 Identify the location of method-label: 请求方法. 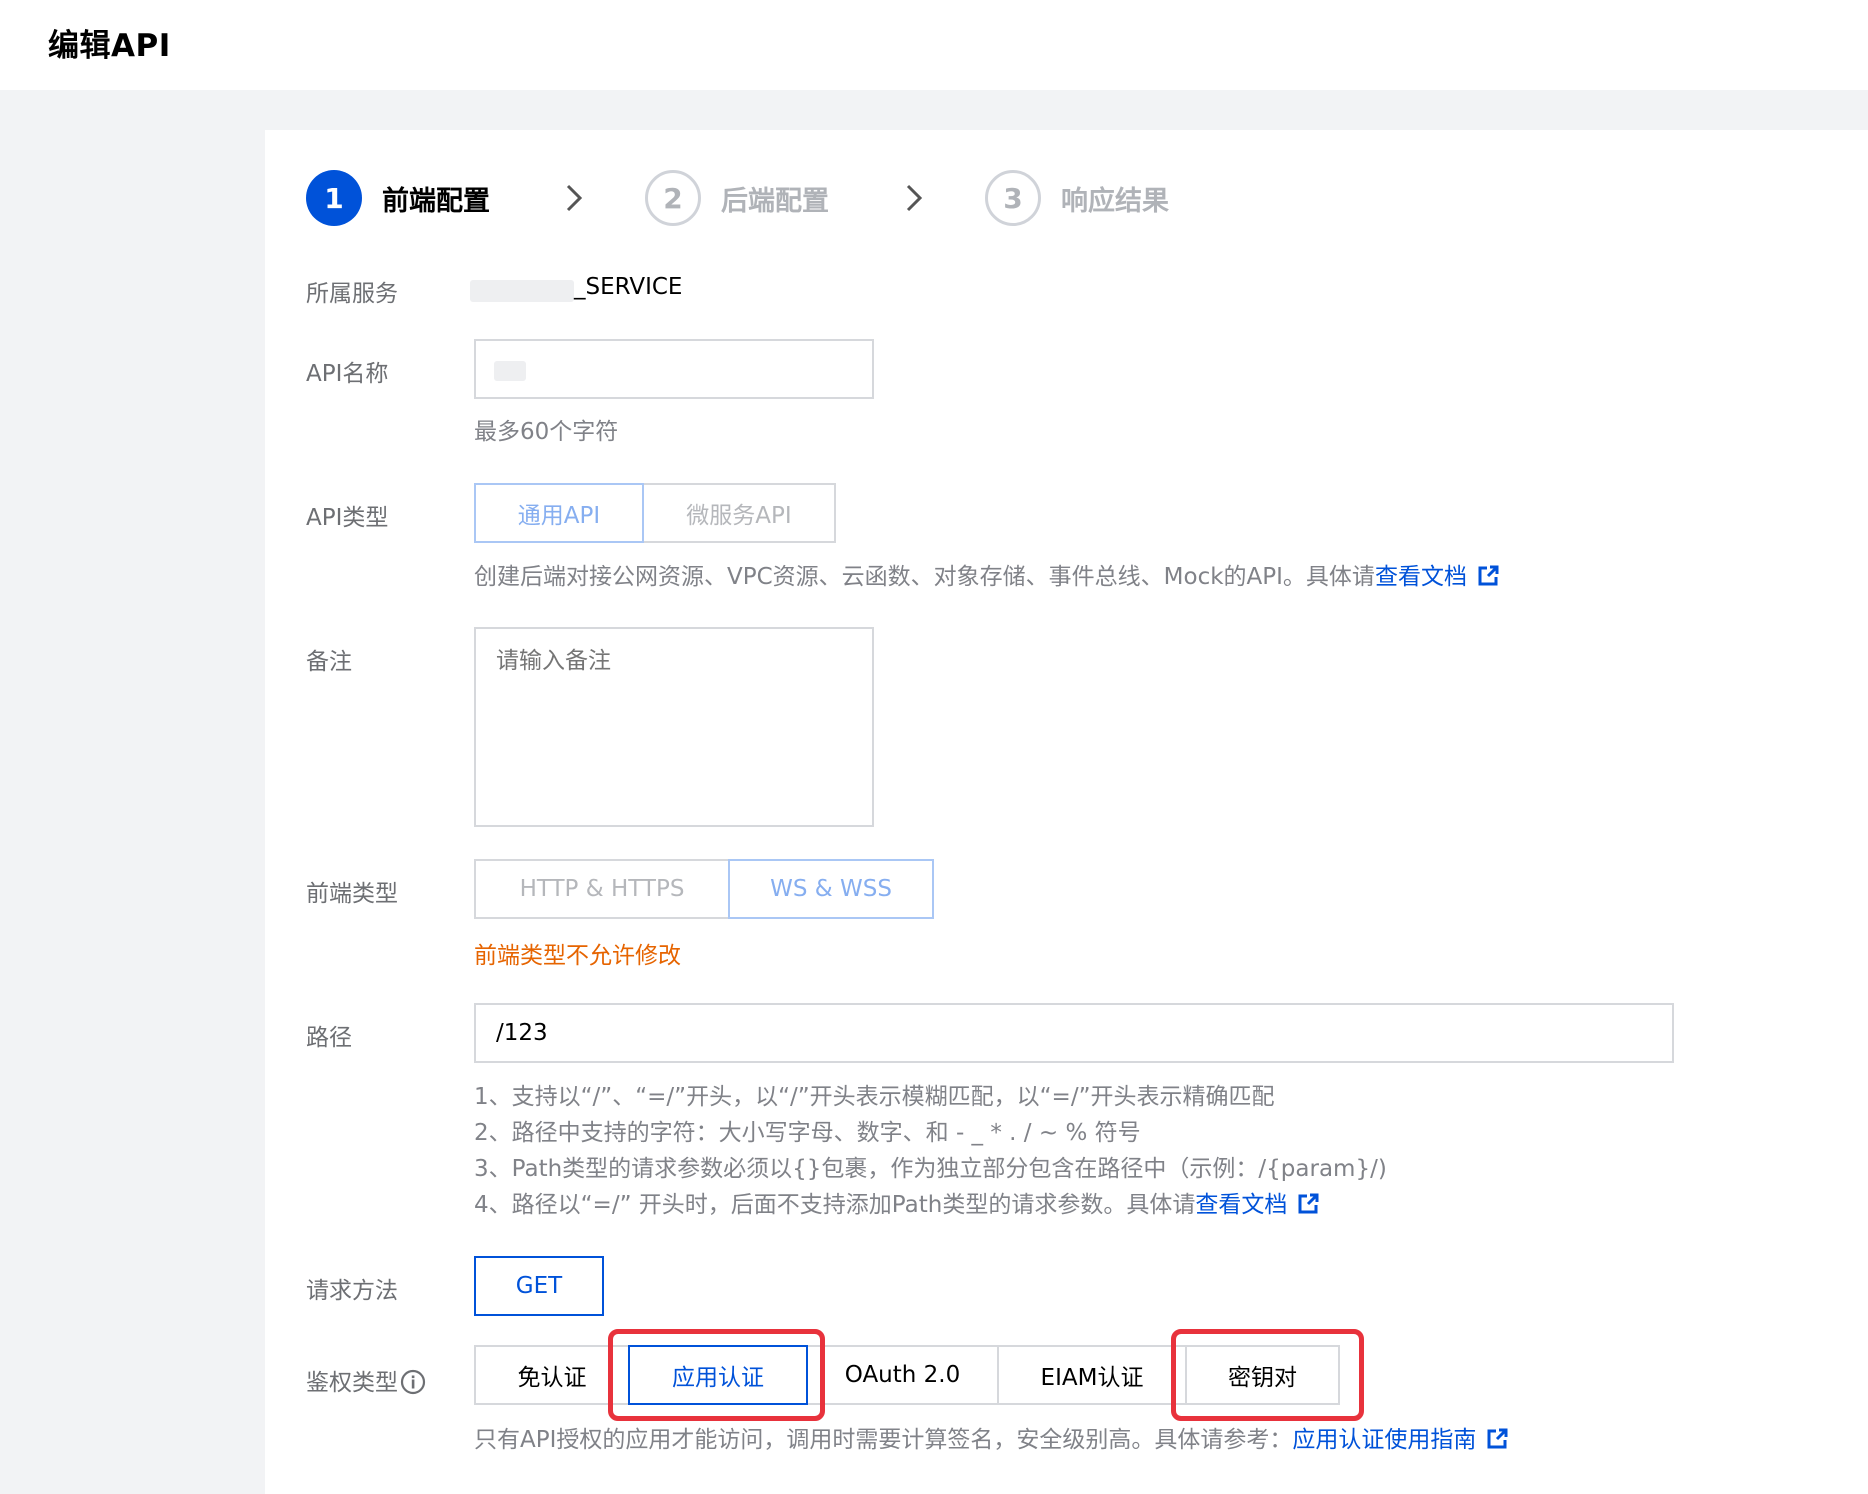
(352, 1291).